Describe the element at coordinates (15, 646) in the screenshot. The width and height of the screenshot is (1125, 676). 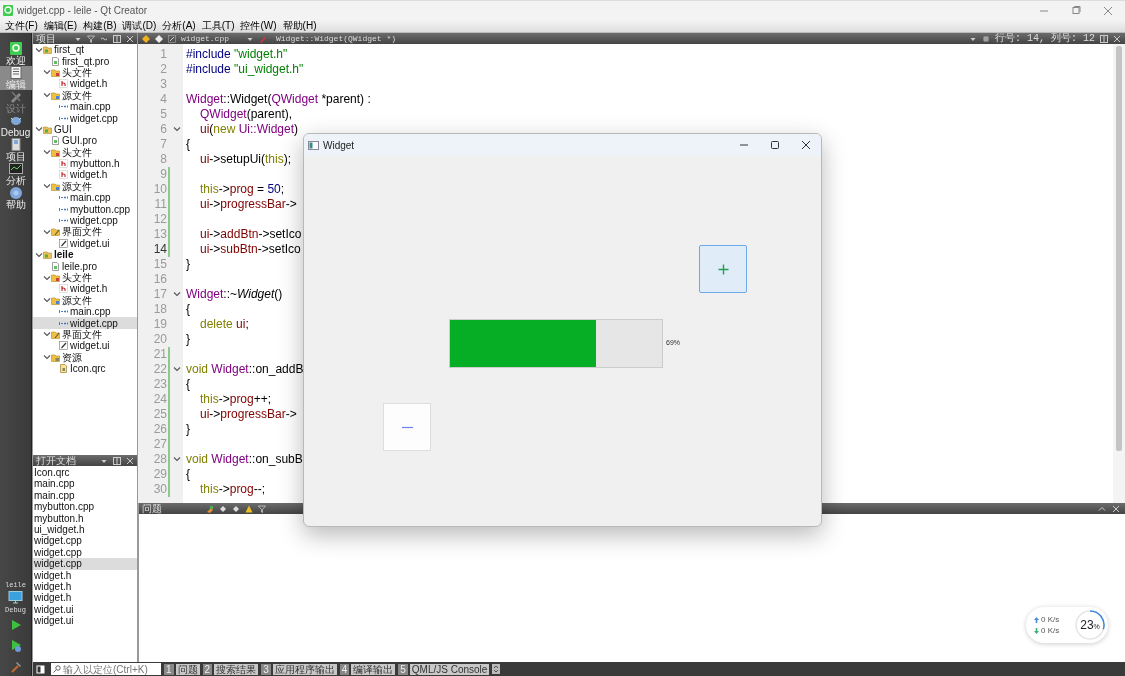
I see `debug-run-icon` at that location.